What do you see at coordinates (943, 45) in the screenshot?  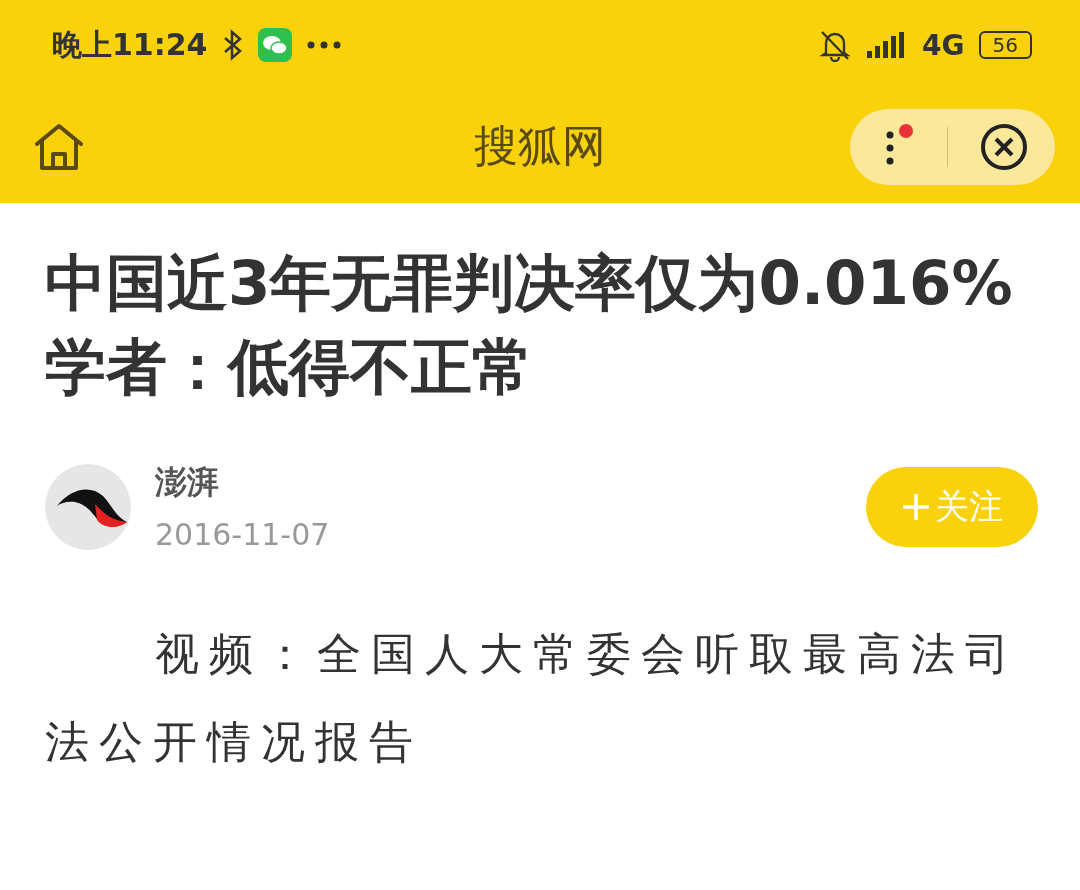 I see `network-type: 4G` at bounding box center [943, 45].